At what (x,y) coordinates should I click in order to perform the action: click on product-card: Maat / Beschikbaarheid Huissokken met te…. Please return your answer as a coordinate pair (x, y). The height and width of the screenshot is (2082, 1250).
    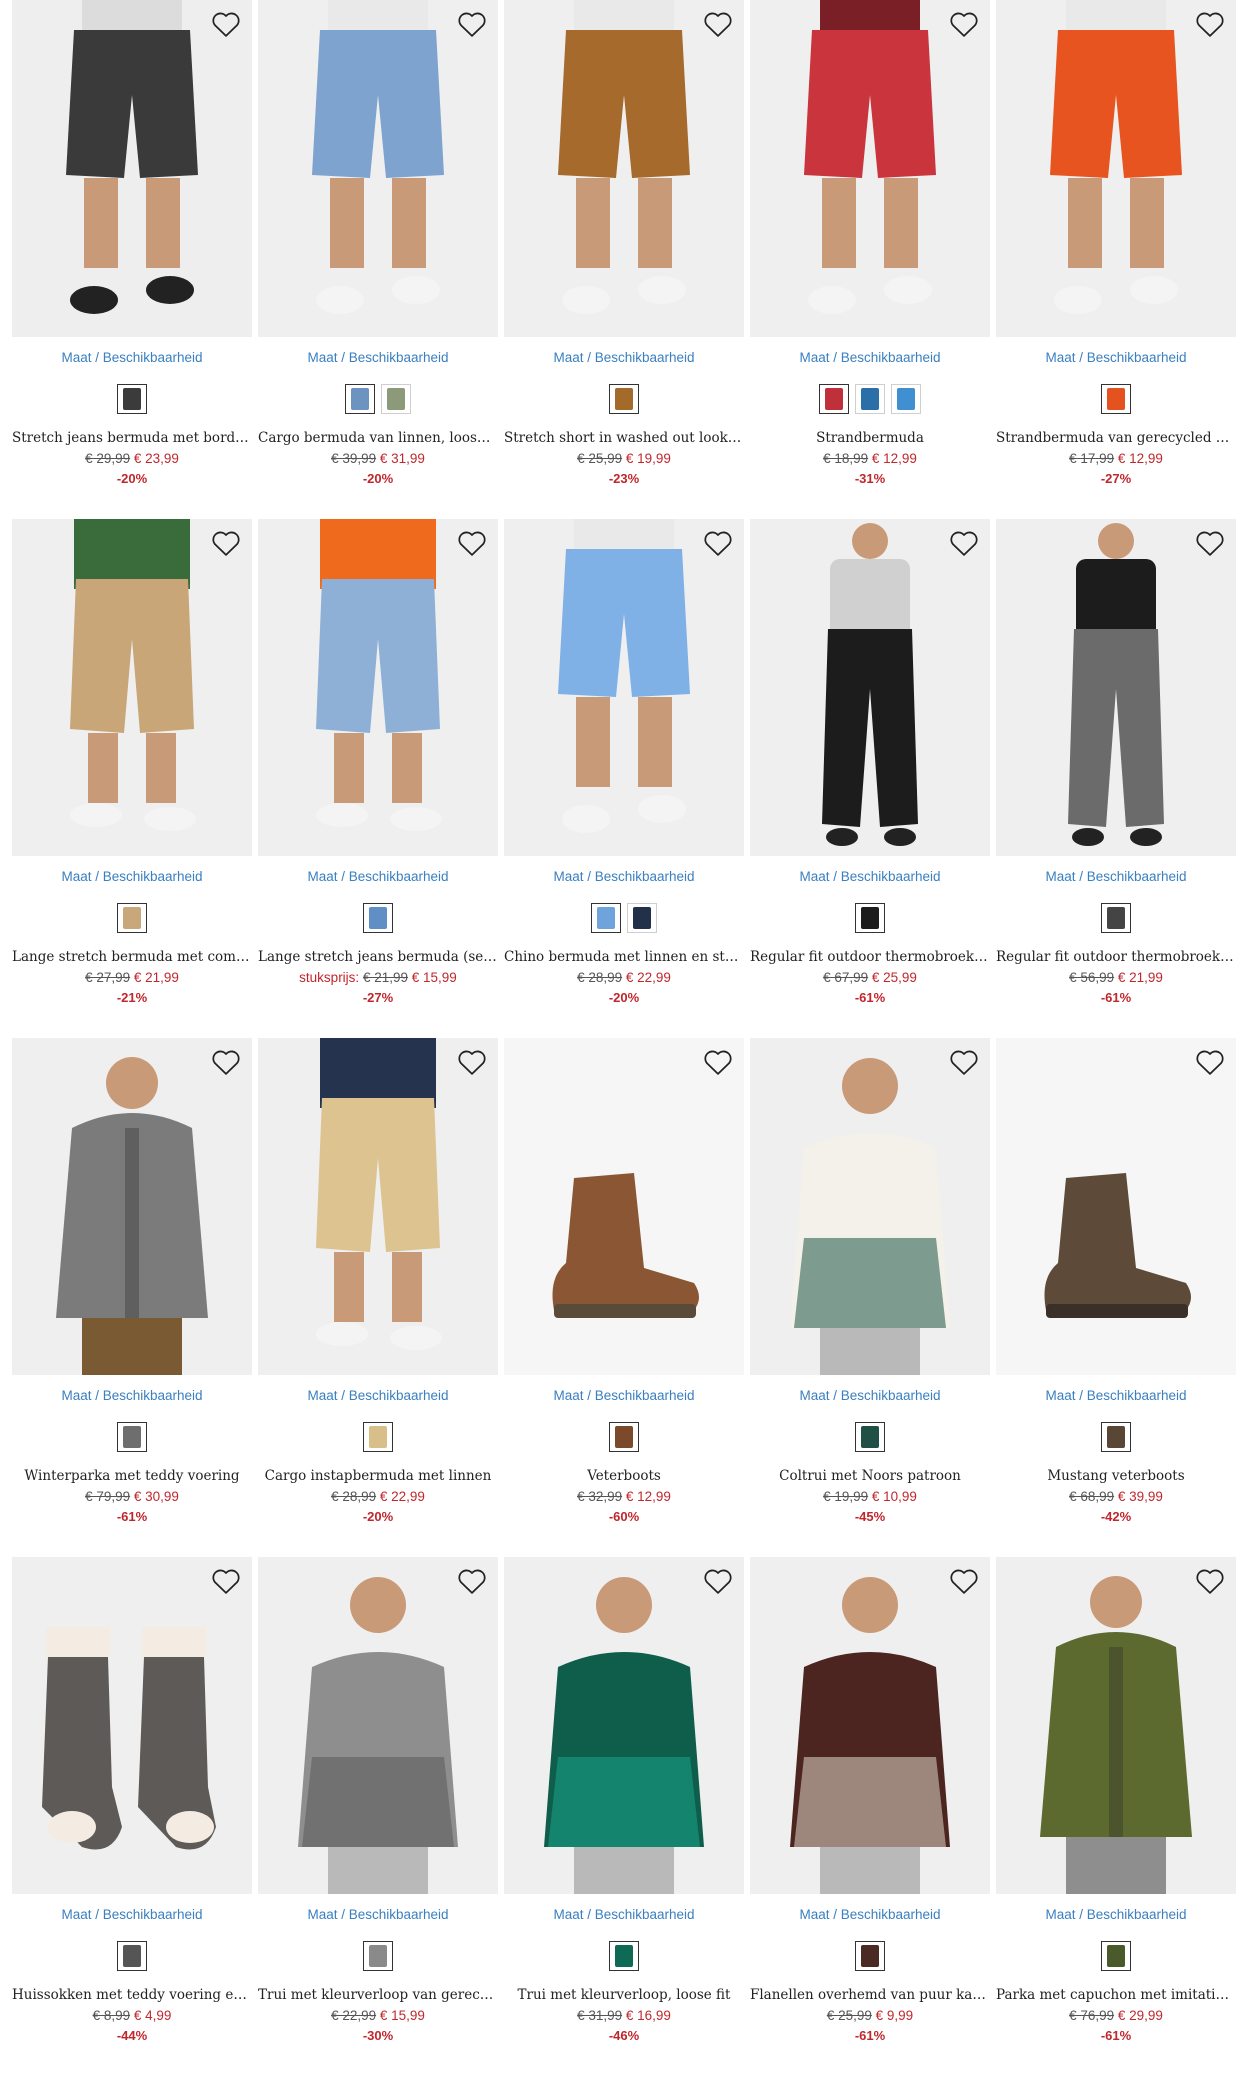
    Looking at the image, I should click on (132, 1800).